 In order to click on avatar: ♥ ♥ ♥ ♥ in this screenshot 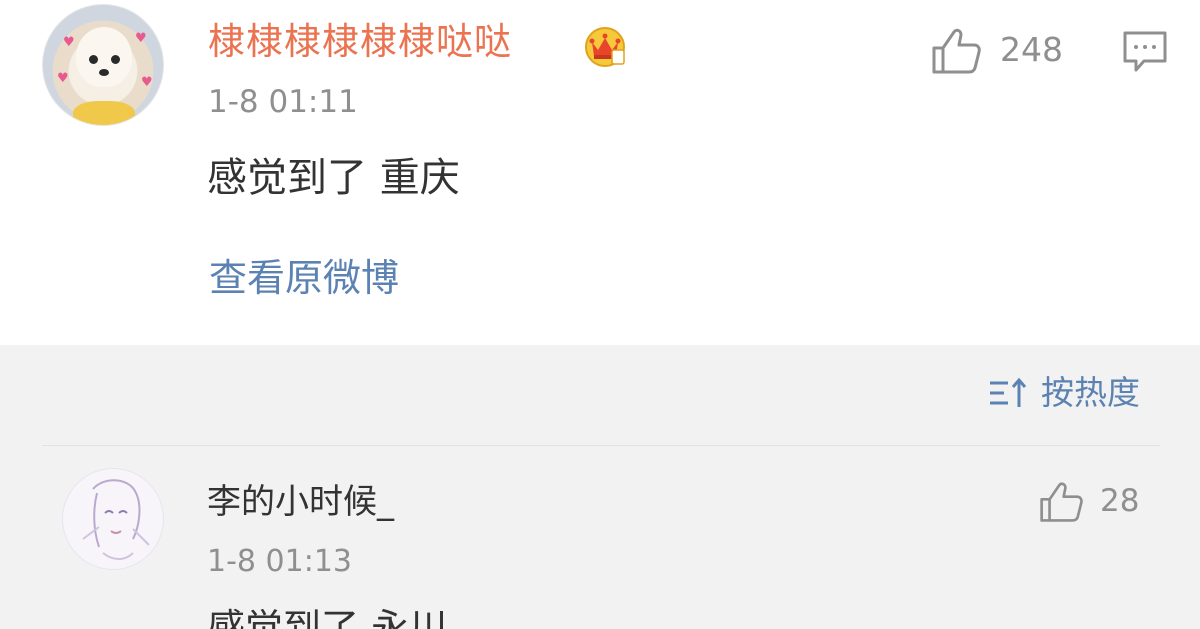, I will do `click(103, 65)`.